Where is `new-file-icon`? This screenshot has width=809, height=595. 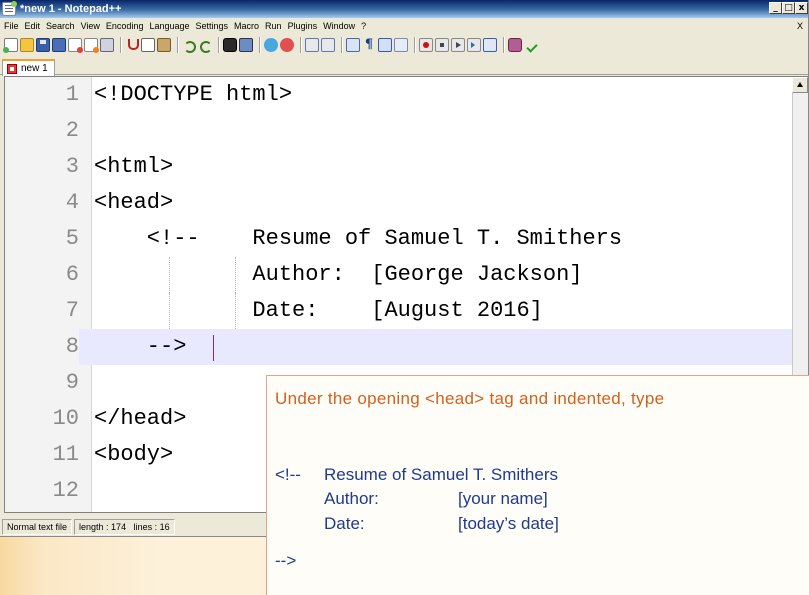 new-file-icon is located at coordinates (10, 45).